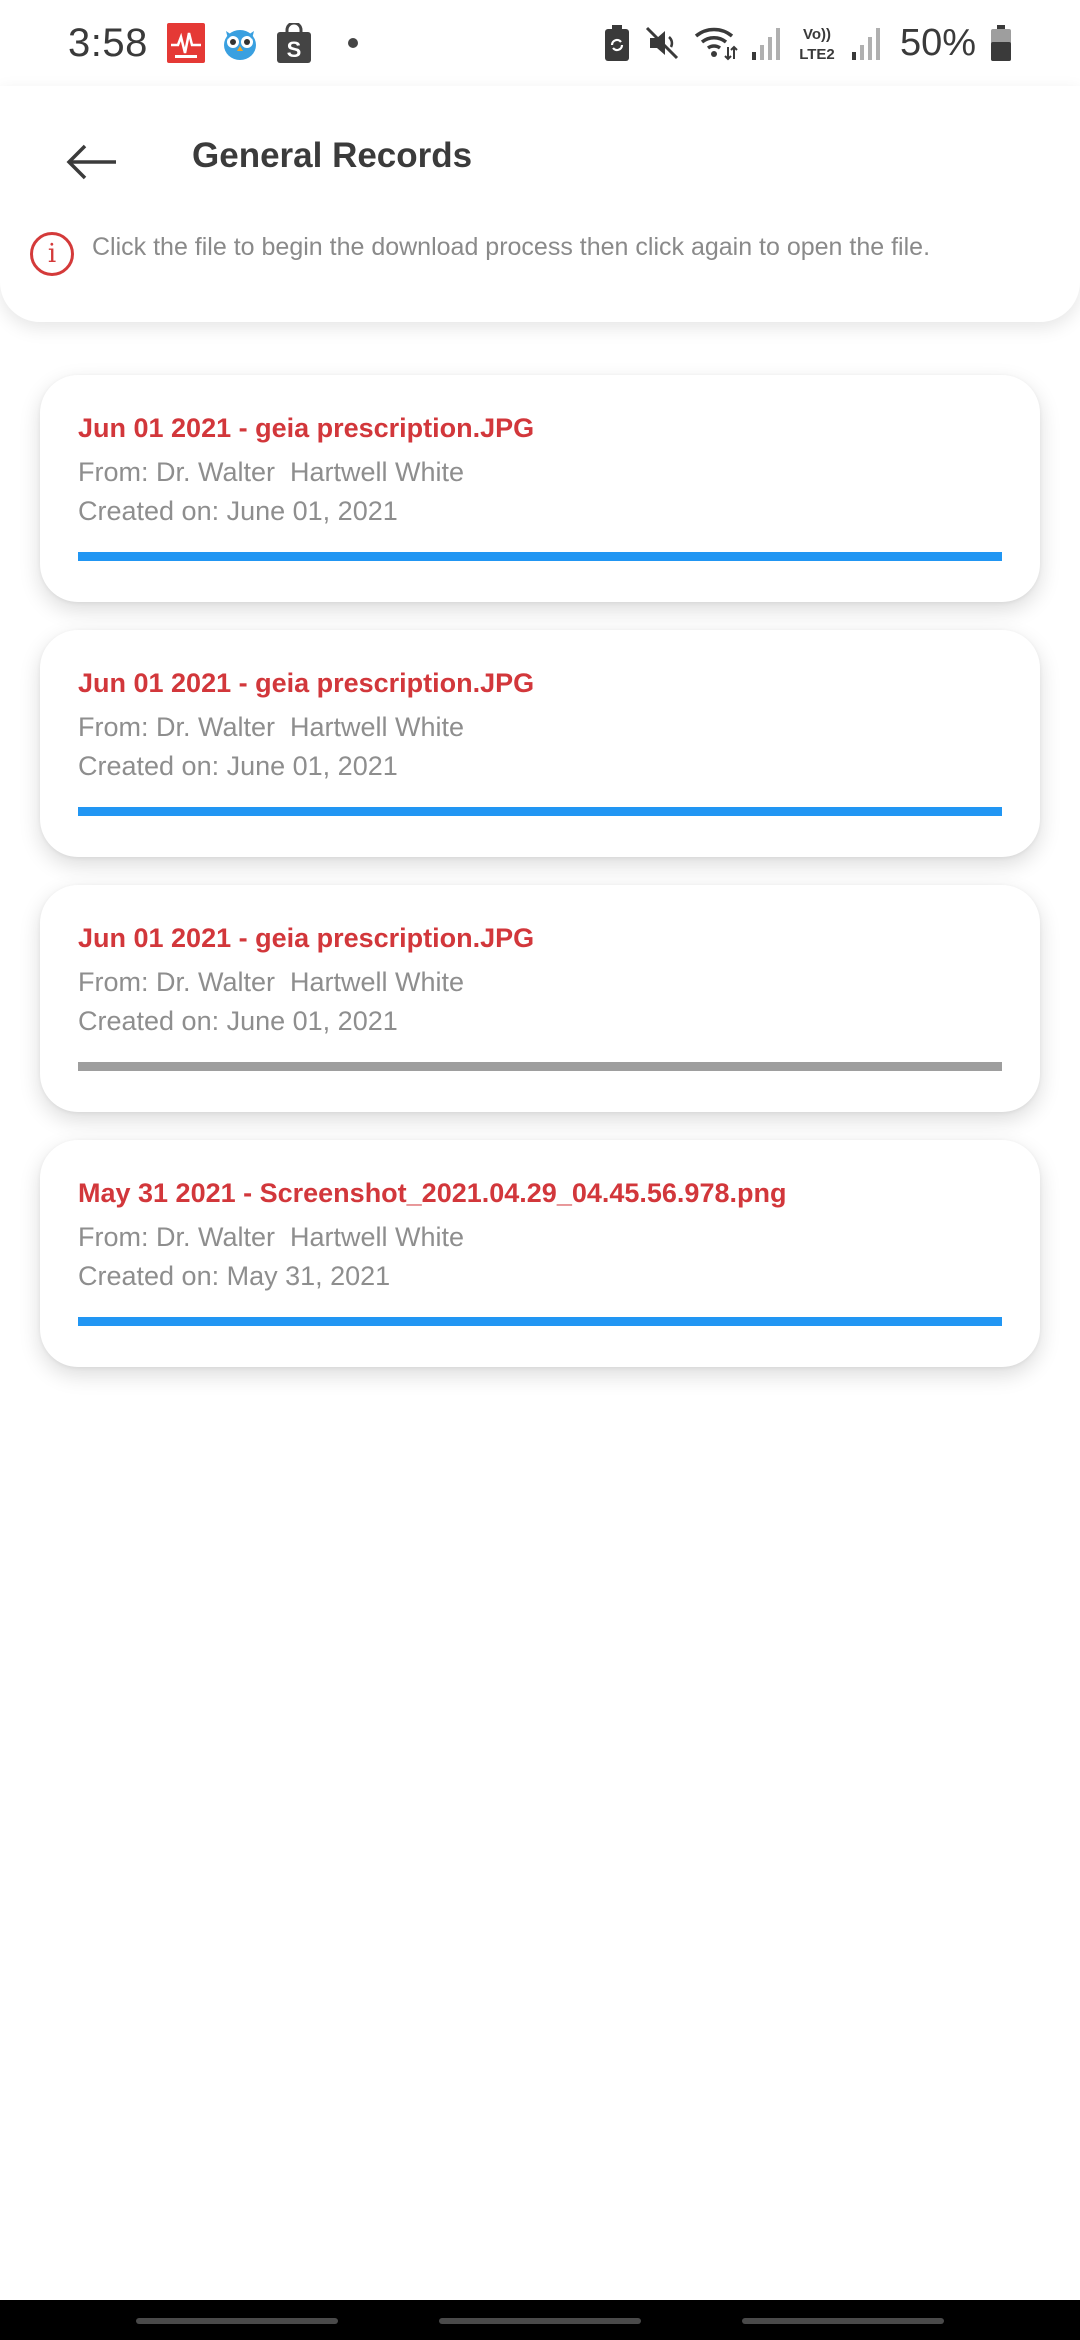  I want to click on status-bar: 3:58 S Vo)) LTE2 50%, so click(540, 43).